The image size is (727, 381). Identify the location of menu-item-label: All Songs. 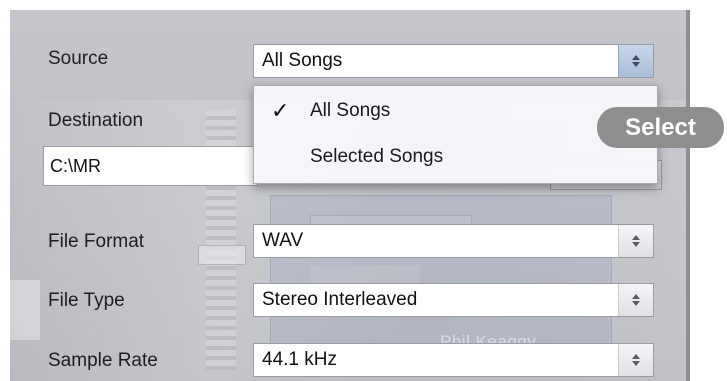
(350, 110).